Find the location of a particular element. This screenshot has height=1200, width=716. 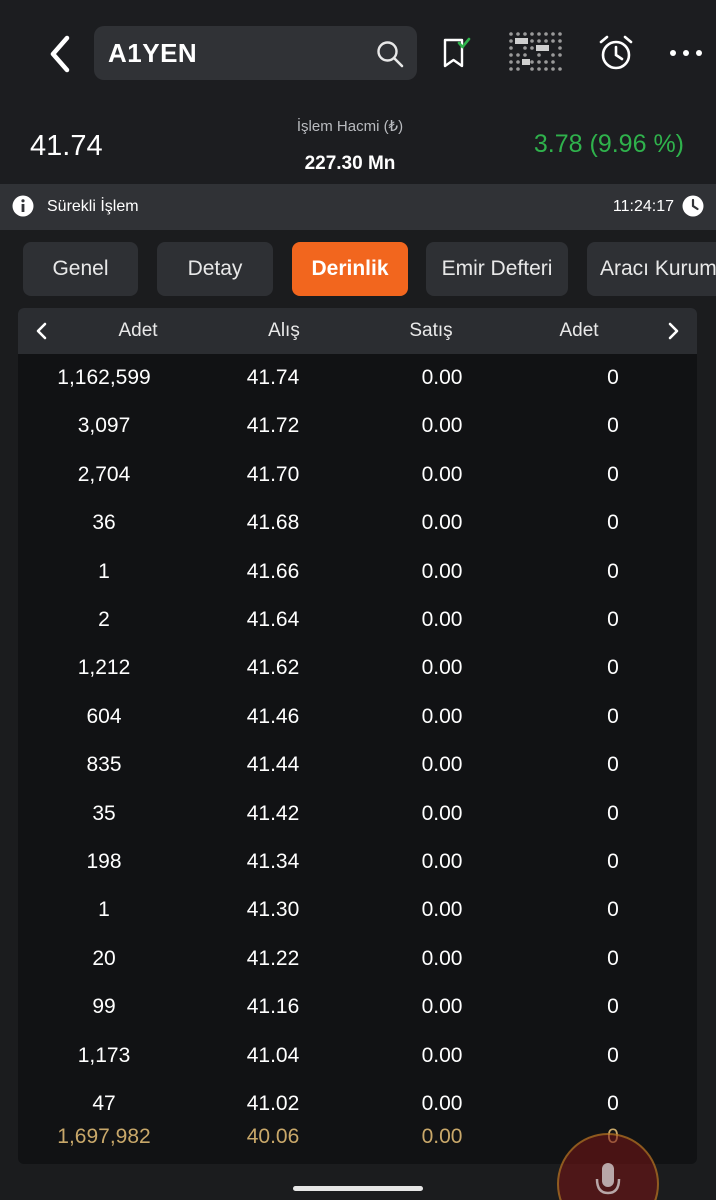

bid-quantity-cell: 198 is located at coordinates (104, 861).